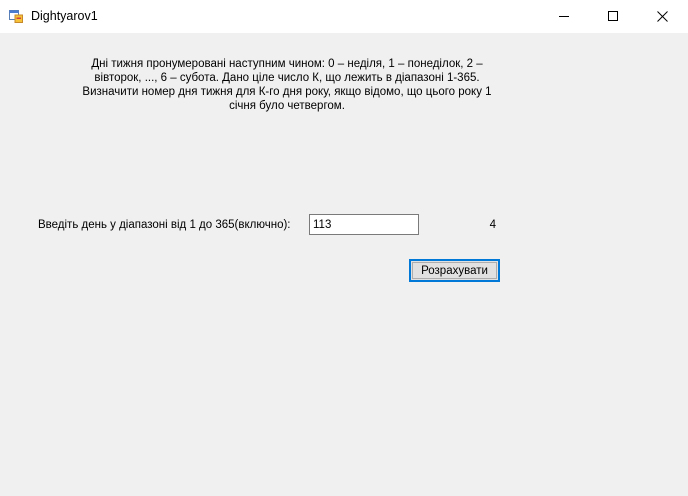  I want to click on maximize-button, so click(613, 16).